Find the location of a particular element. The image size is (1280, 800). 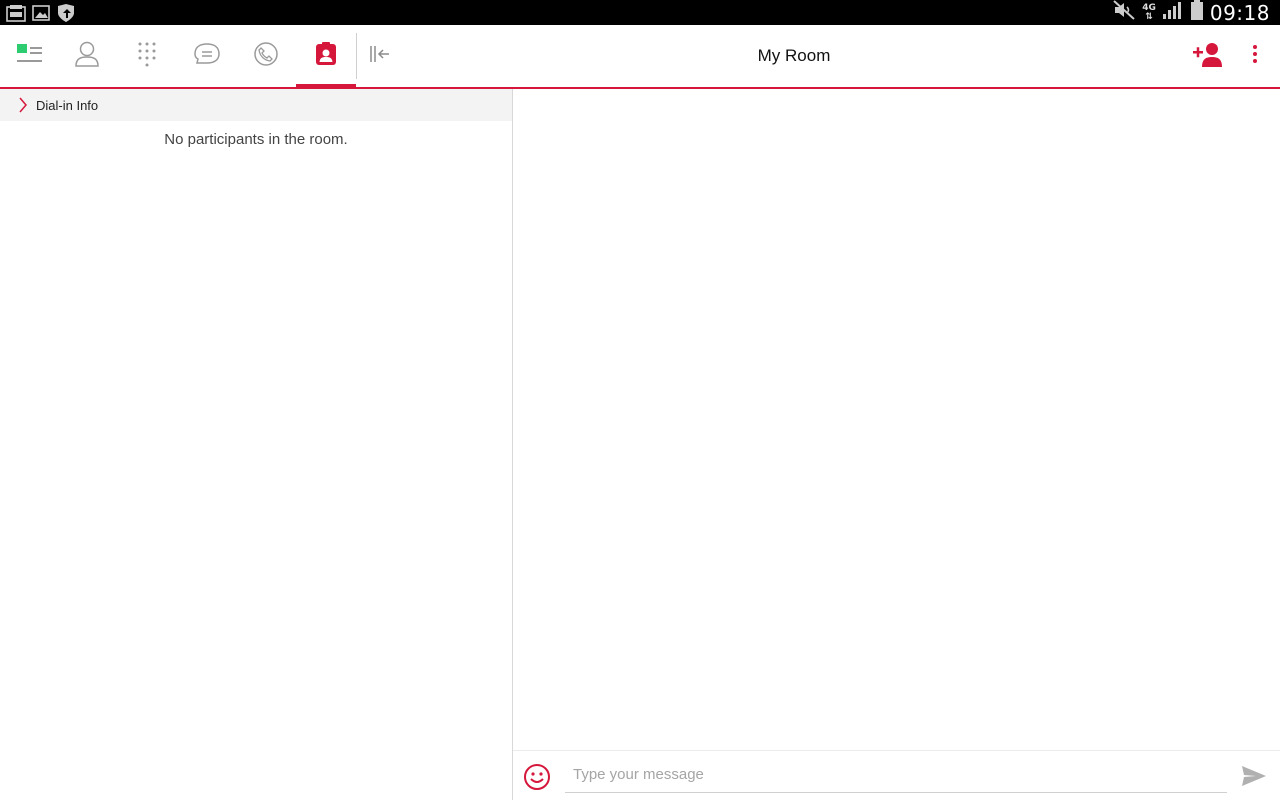

tab-contacts is located at coordinates (87, 56).